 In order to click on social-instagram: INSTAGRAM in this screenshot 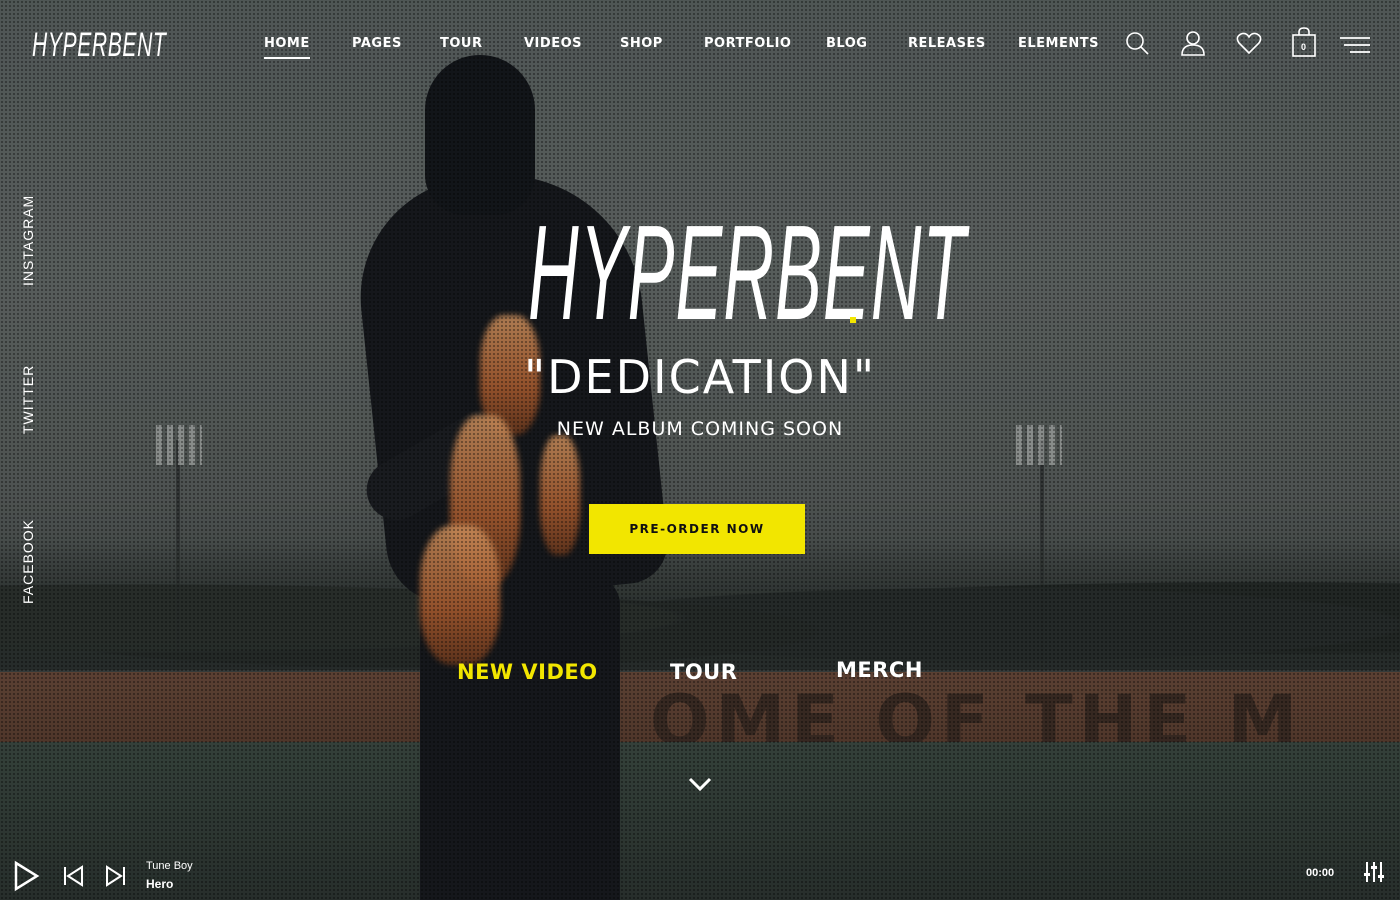, I will do `click(28, 240)`.